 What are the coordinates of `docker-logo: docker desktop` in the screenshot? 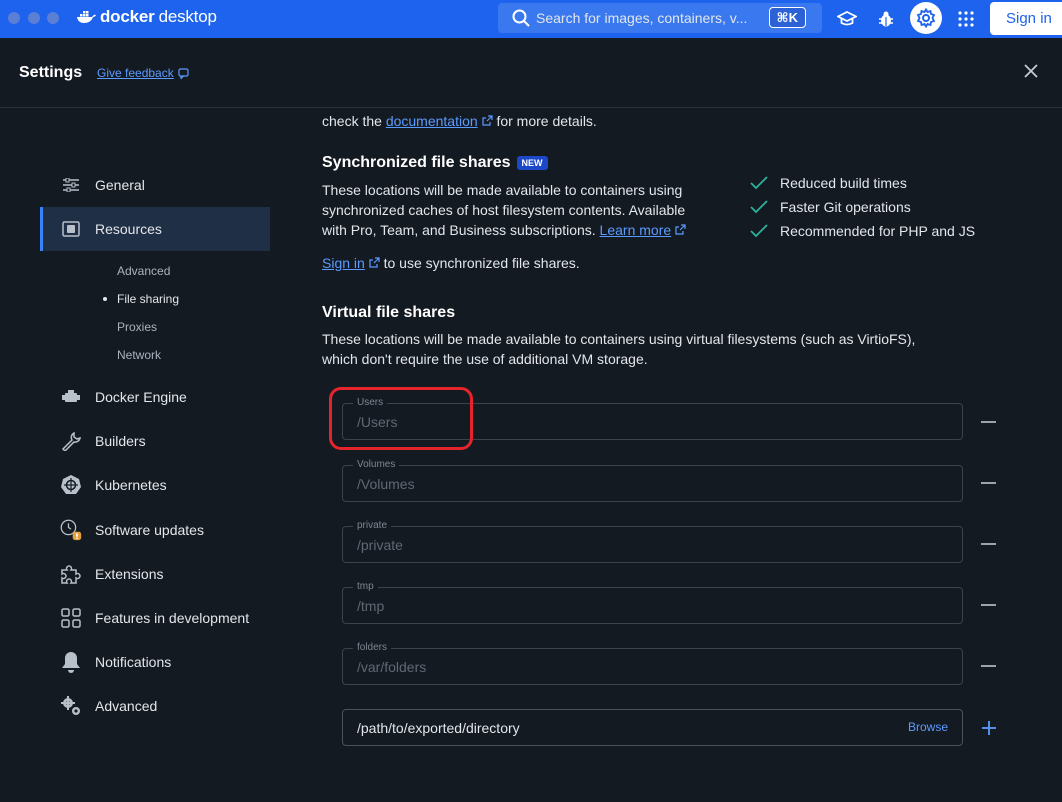 It's located at (146, 17).